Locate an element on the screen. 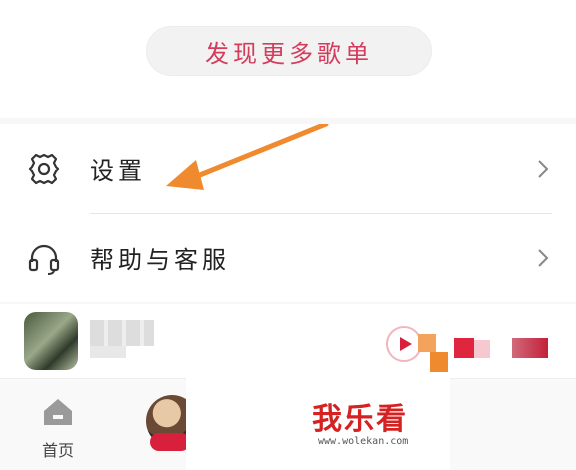 This screenshot has height=470, width=576. gear-icon is located at coordinates (44, 168).